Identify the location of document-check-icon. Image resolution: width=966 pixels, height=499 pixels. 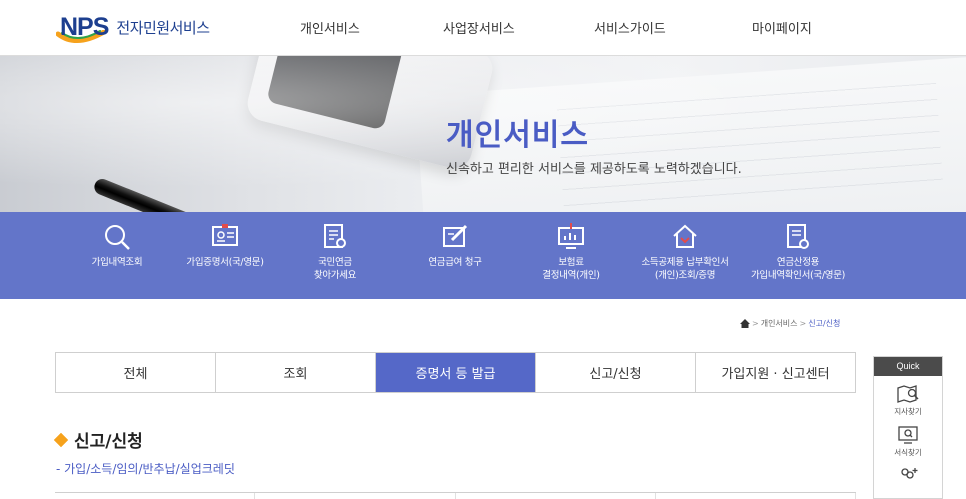
(798, 236).